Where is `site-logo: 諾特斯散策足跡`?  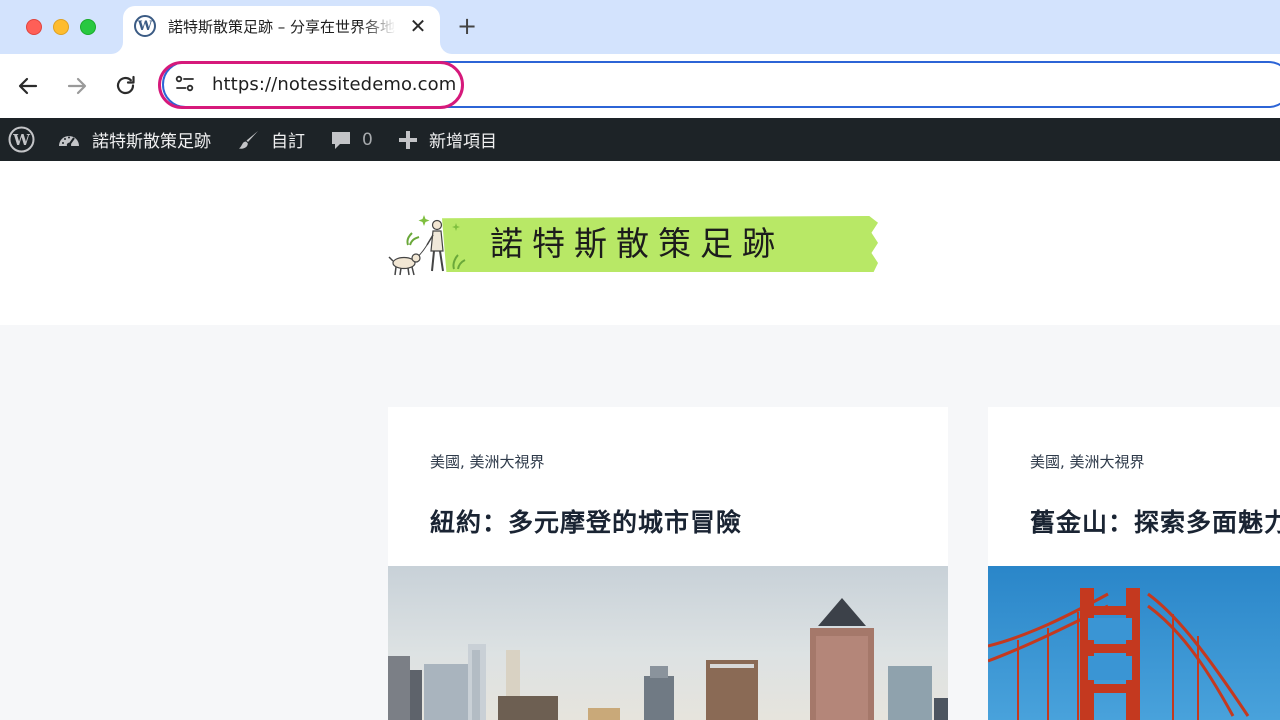
site-logo: 諾特斯散策足跡 is located at coordinates (635, 245).